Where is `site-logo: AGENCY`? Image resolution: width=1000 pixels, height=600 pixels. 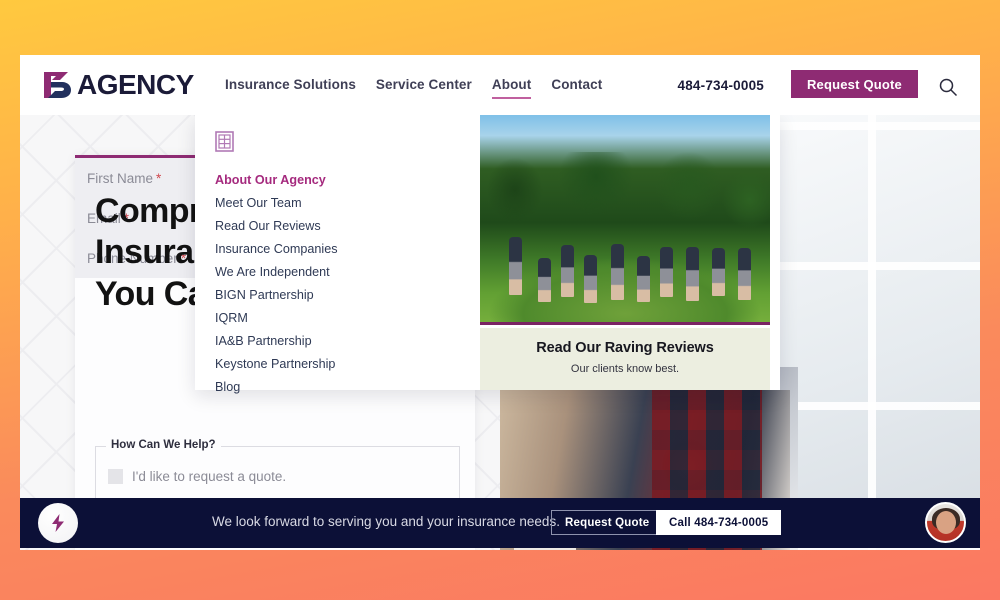 site-logo: AGENCY is located at coordinates (118, 85).